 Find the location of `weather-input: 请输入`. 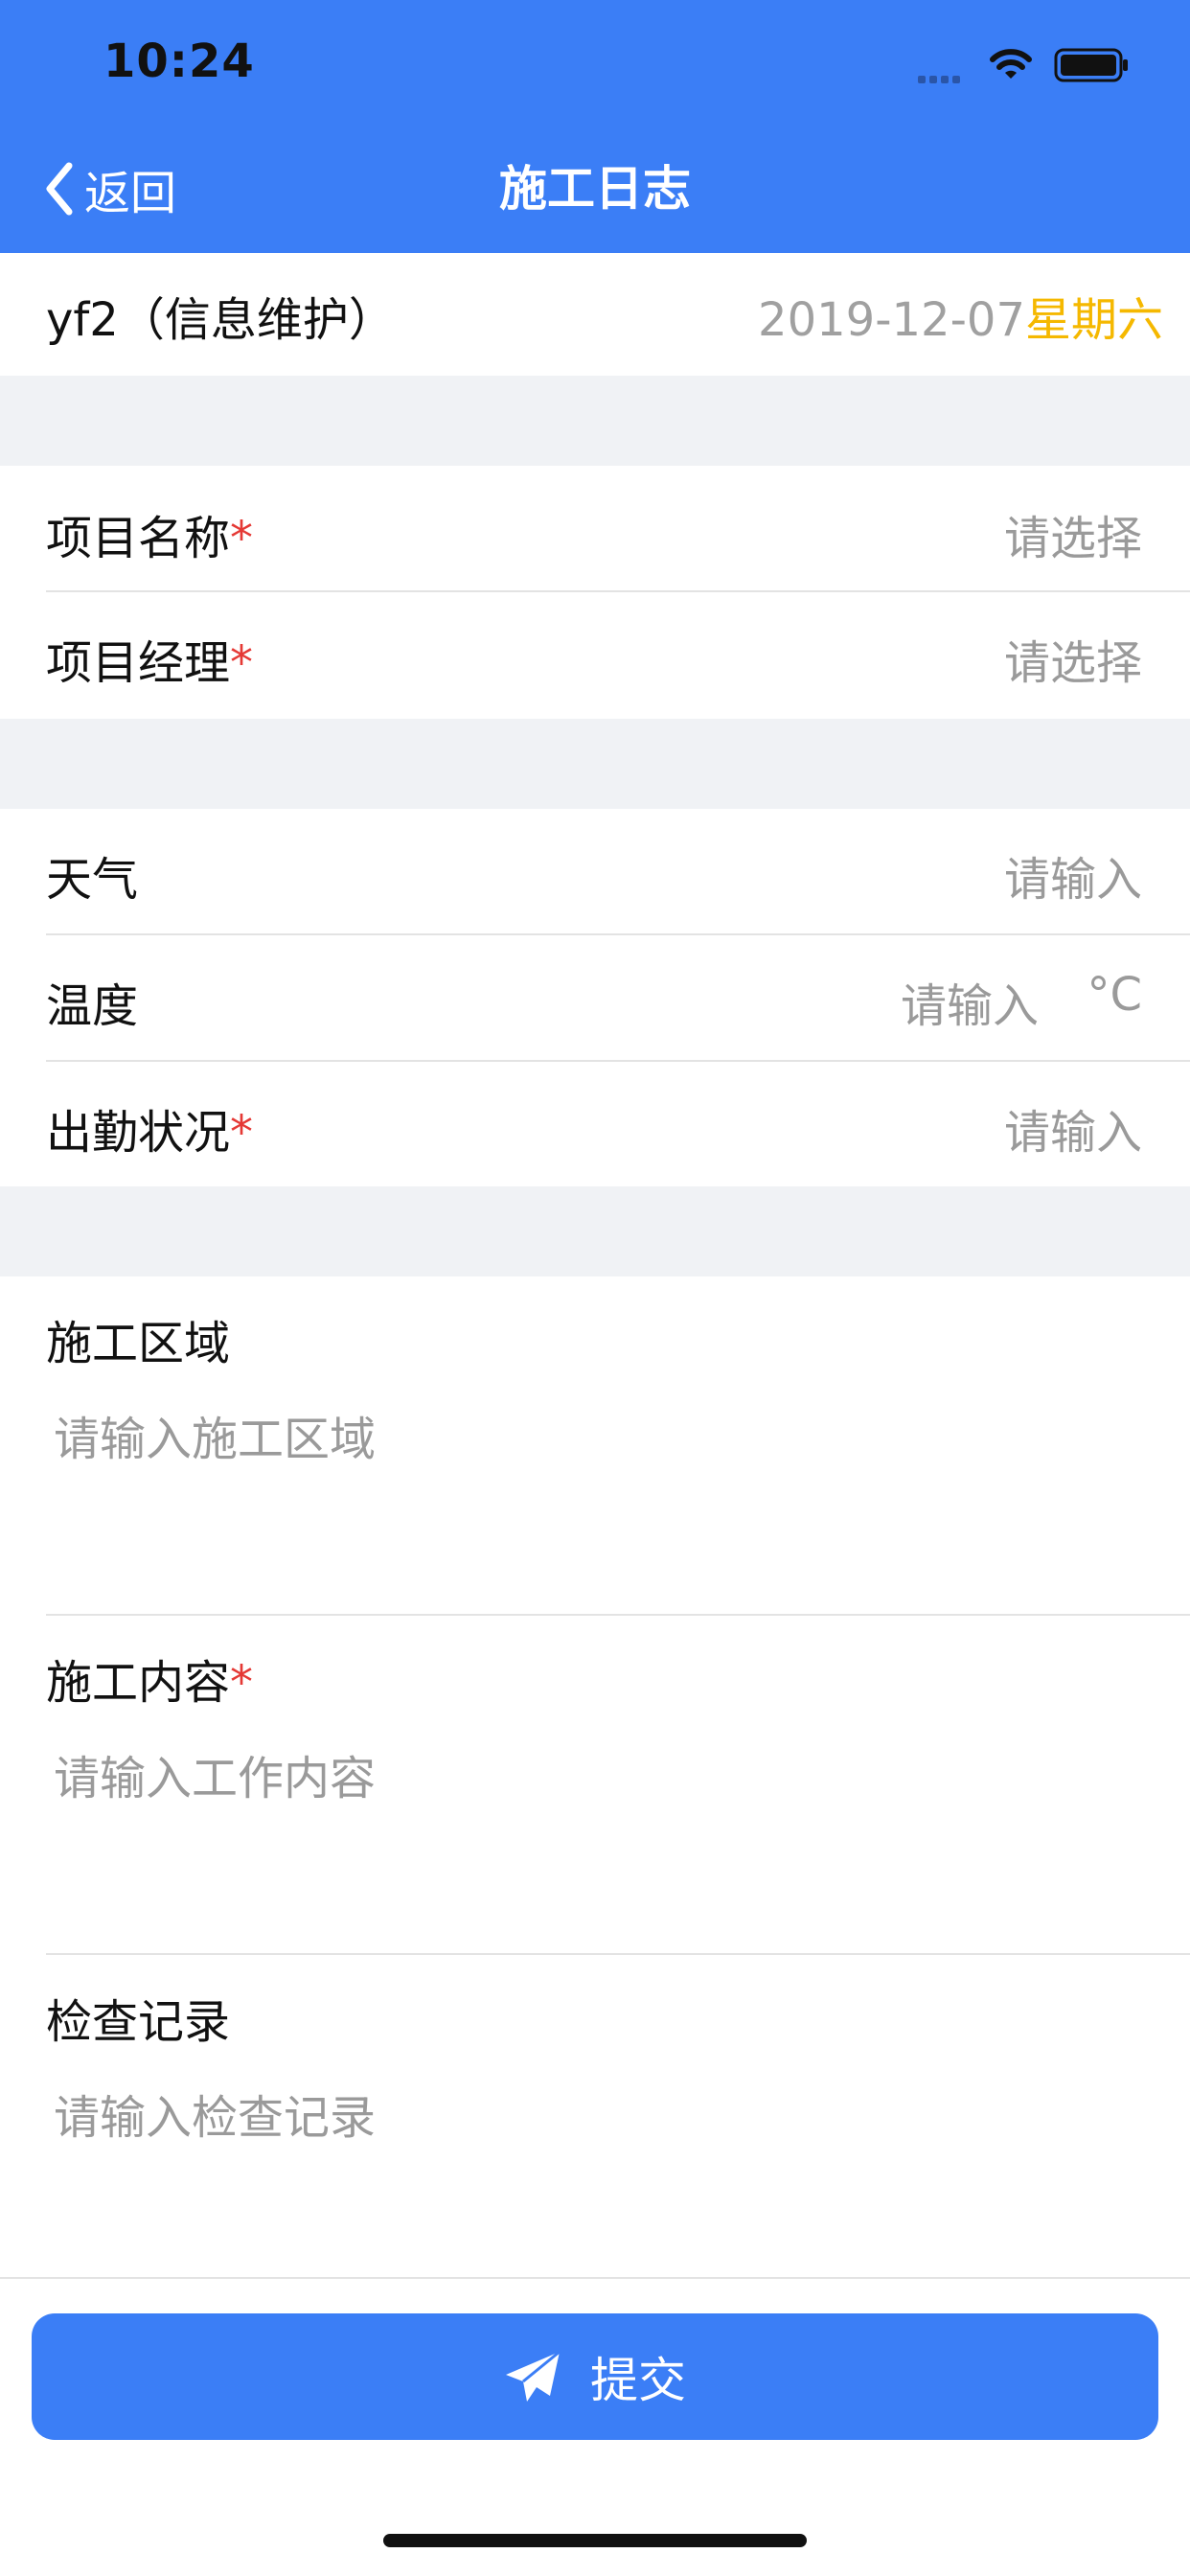

weather-input: 请输入 is located at coordinates (1073, 874).